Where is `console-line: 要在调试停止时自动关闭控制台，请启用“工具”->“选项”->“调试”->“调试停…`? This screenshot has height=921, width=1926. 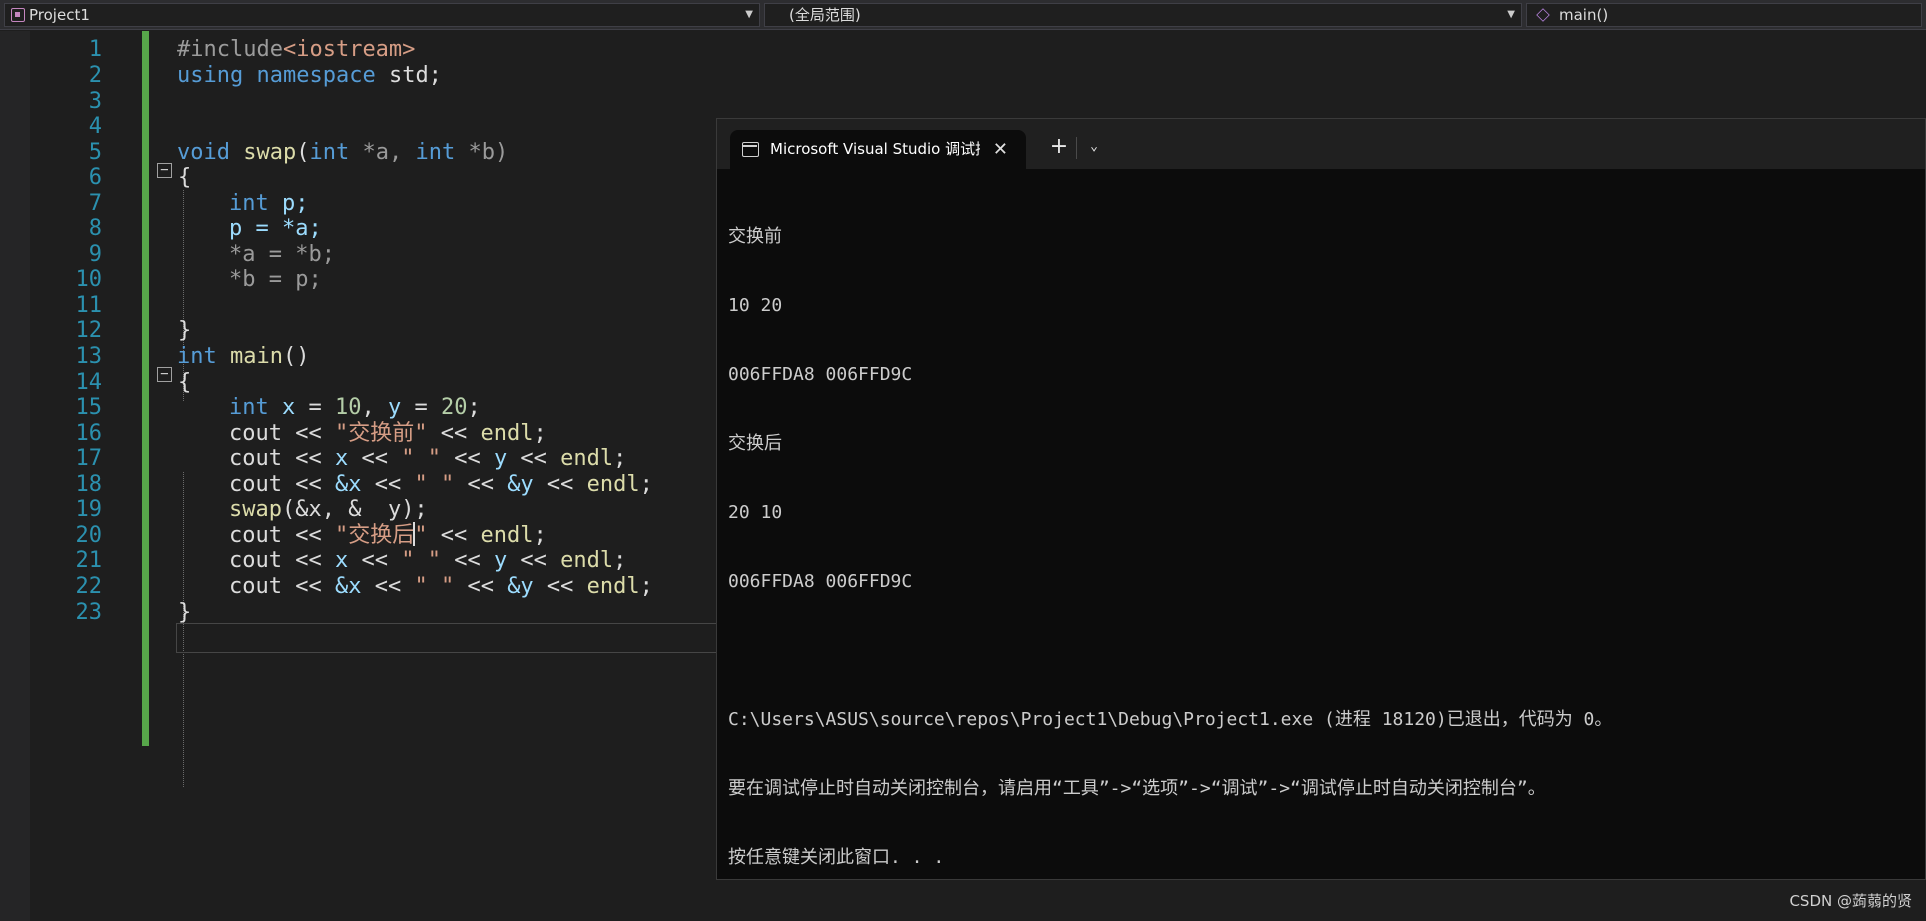
console-line: 要在调试停止时自动关闭控制台，请启用“工具”->“选项”->“调试”->“调试停… is located at coordinates (1137, 788).